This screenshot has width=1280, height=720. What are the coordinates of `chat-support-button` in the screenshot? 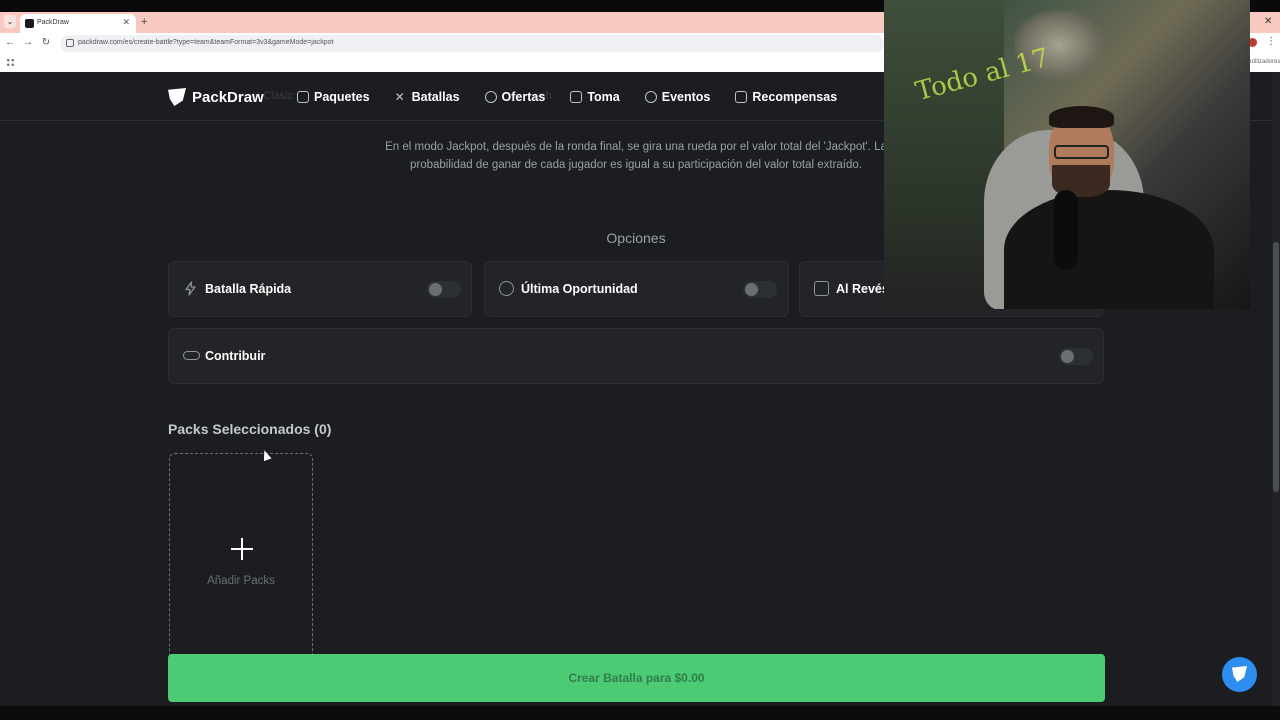 It's located at (1239, 674).